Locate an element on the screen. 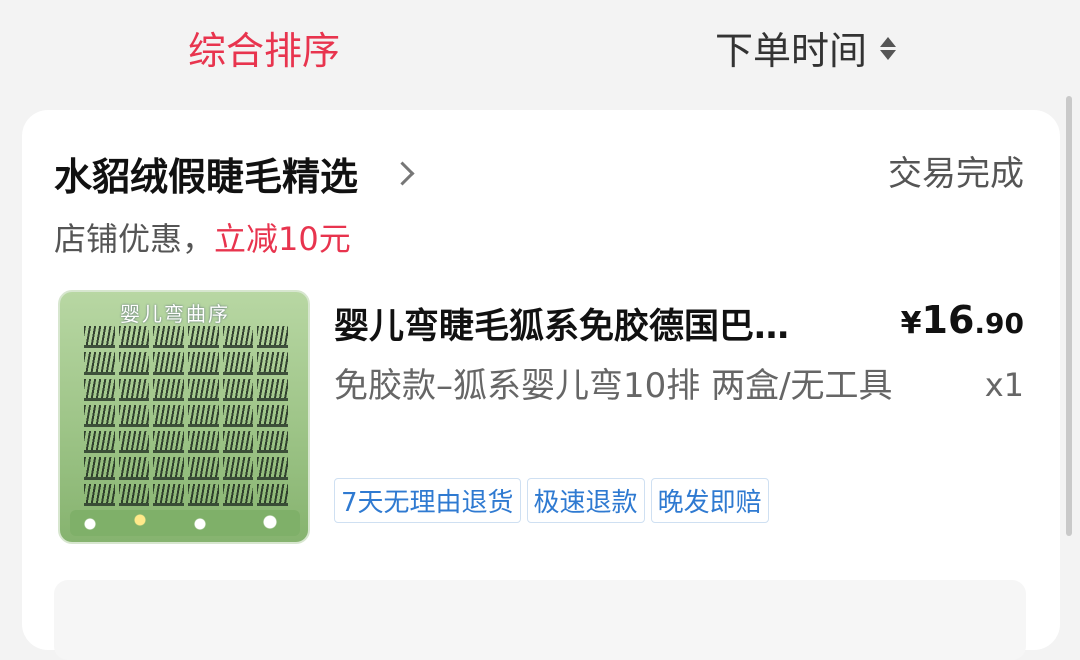 The width and height of the screenshot is (1080, 660). promo-prefix: 店铺优惠， is located at coordinates (134, 239).